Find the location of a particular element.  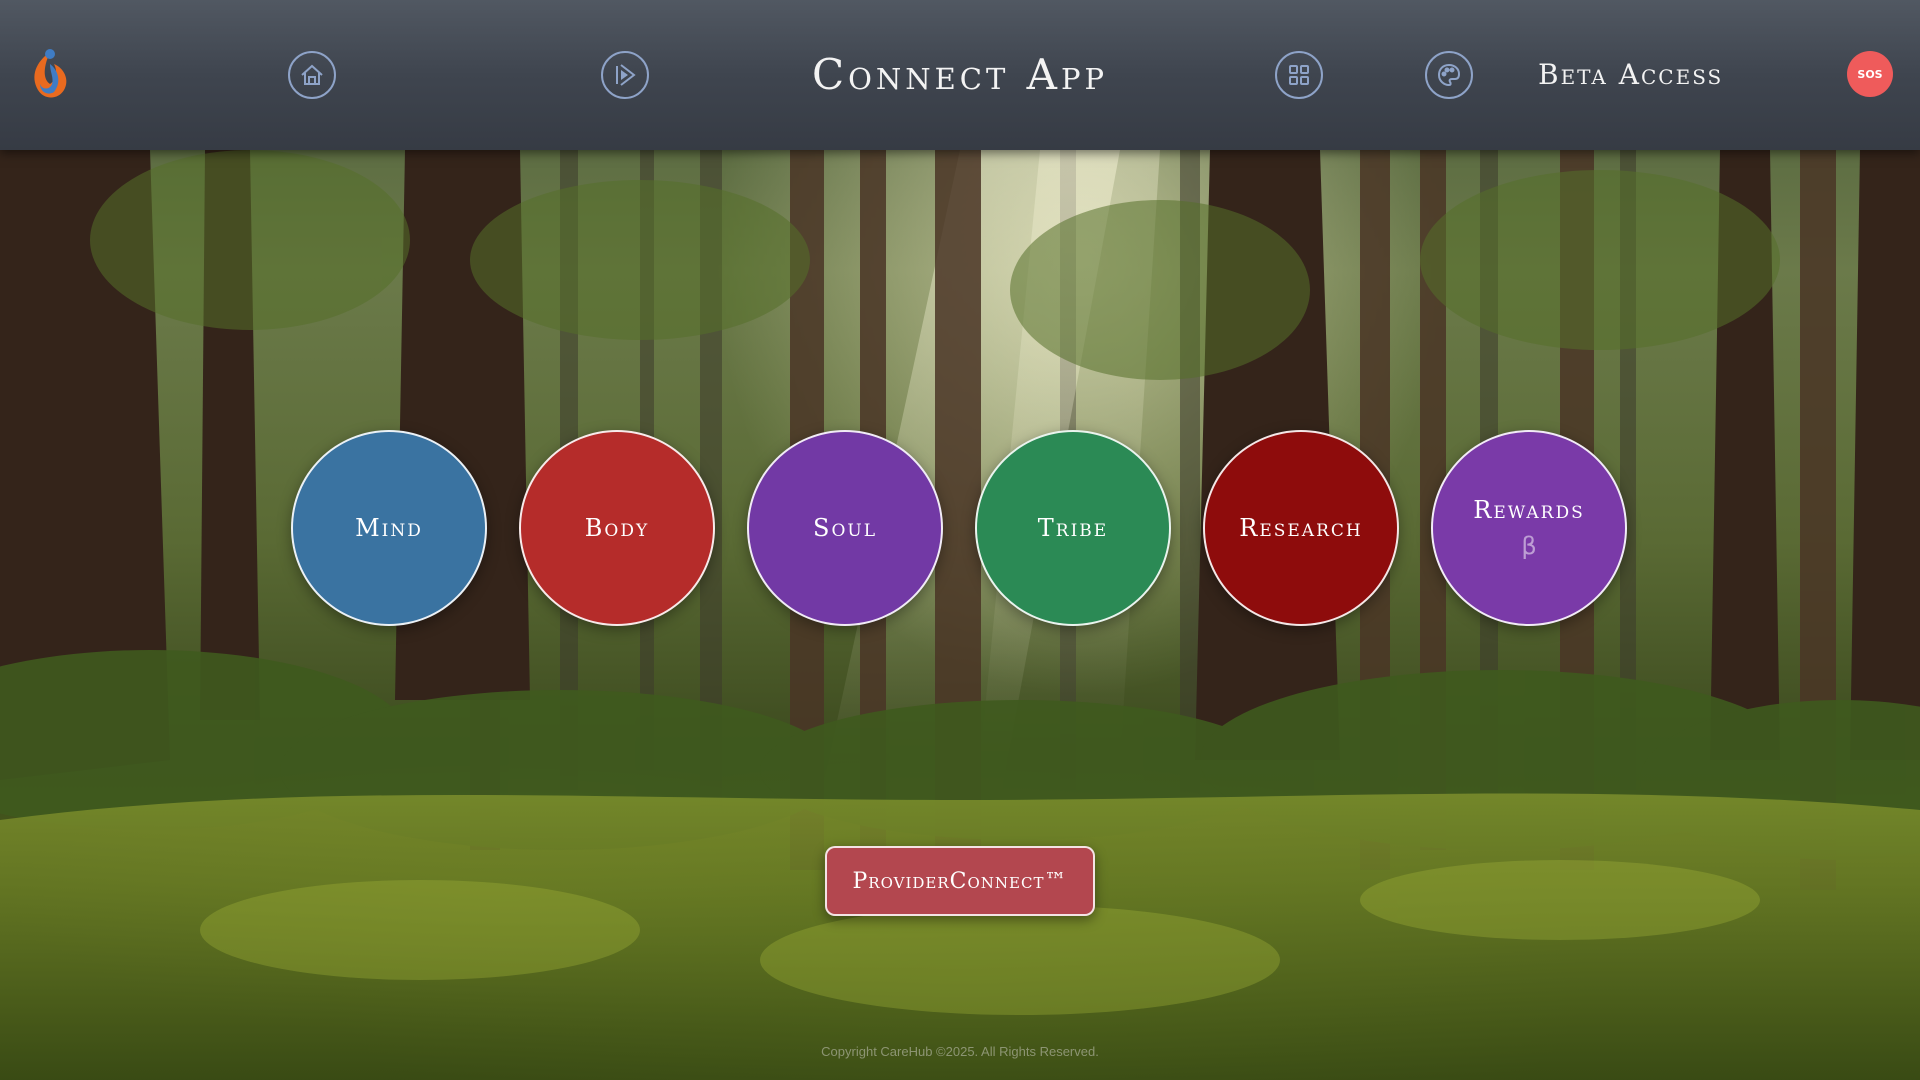

tribe-button: Tribe is located at coordinates (1073, 528).